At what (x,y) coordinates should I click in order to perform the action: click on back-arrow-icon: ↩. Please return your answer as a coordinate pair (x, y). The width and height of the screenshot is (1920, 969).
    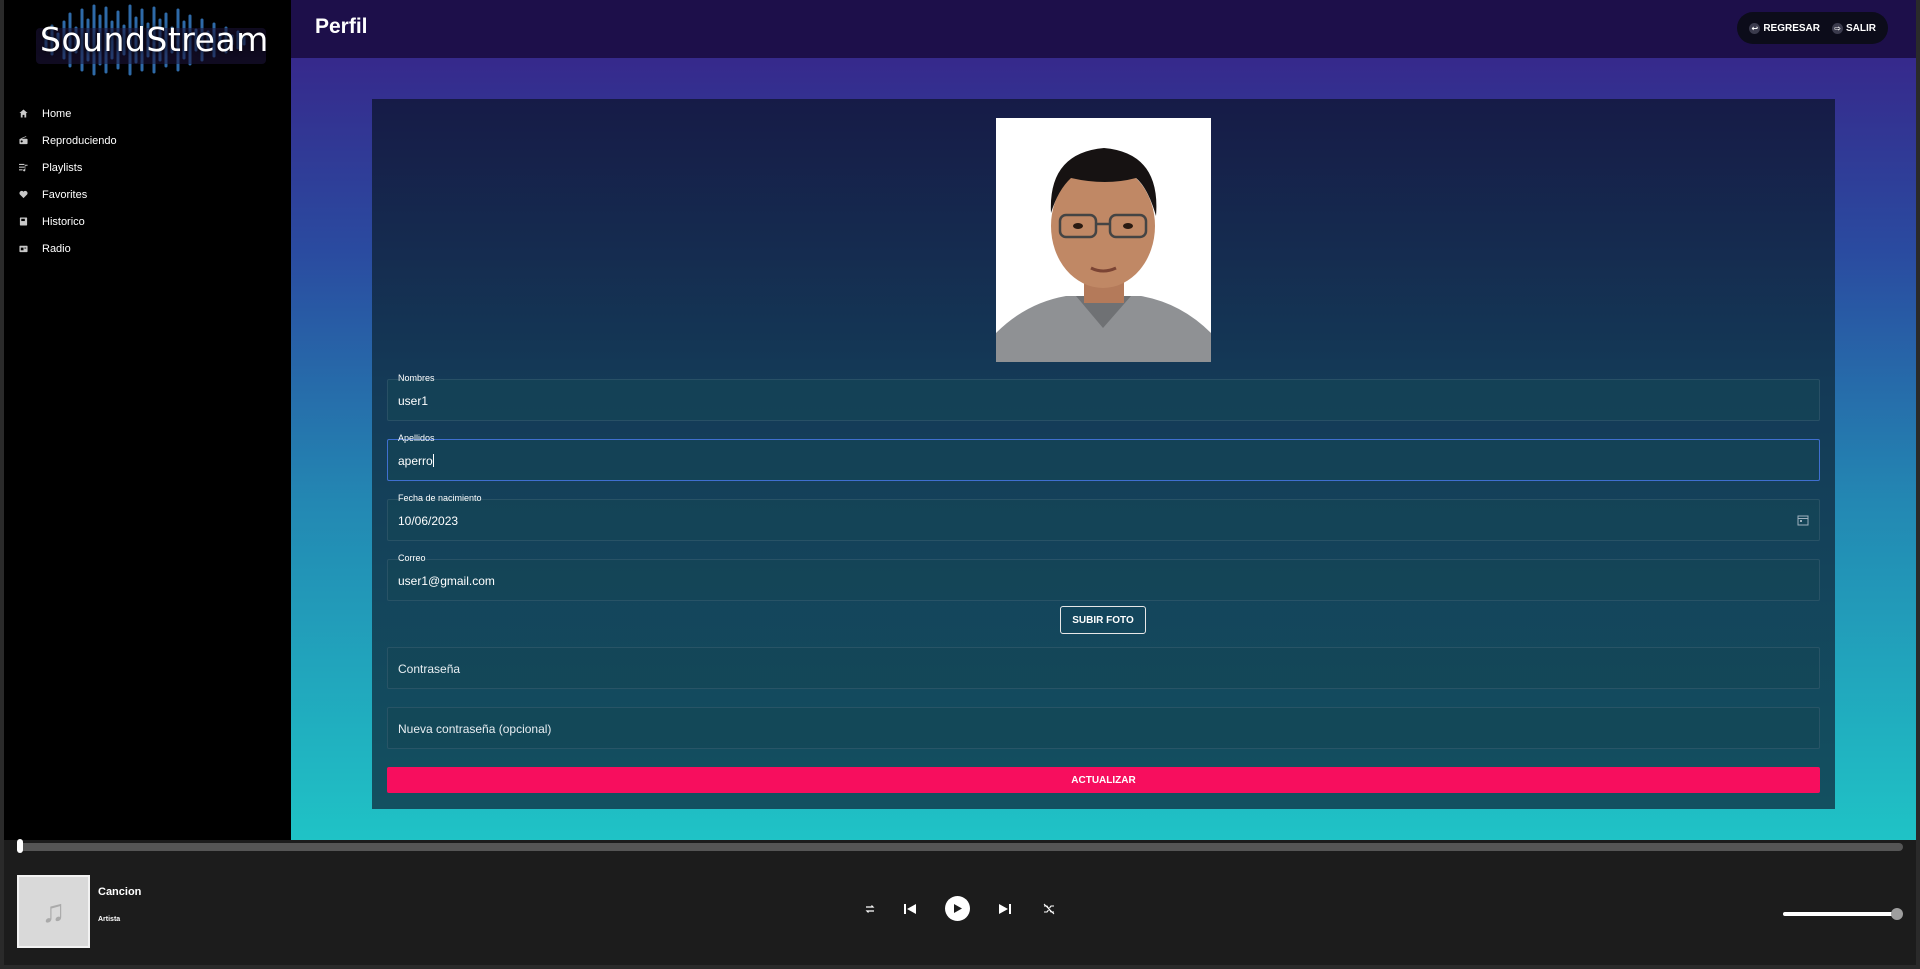
    Looking at the image, I should click on (1755, 28).